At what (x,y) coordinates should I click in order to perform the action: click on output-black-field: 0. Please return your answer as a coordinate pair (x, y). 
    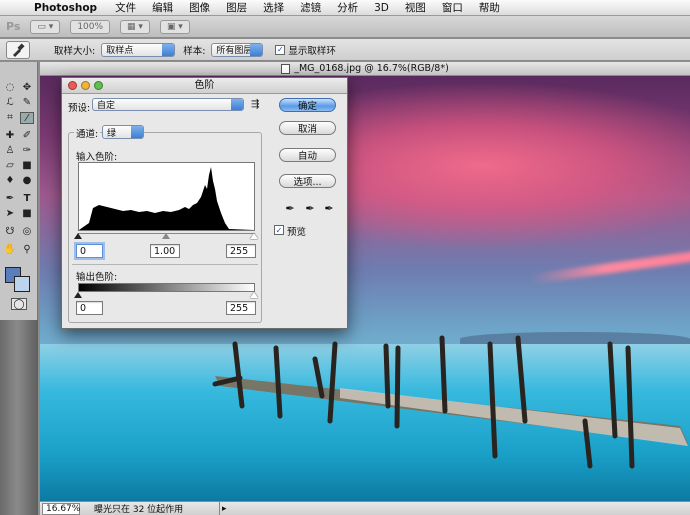
    Looking at the image, I should click on (89, 308).